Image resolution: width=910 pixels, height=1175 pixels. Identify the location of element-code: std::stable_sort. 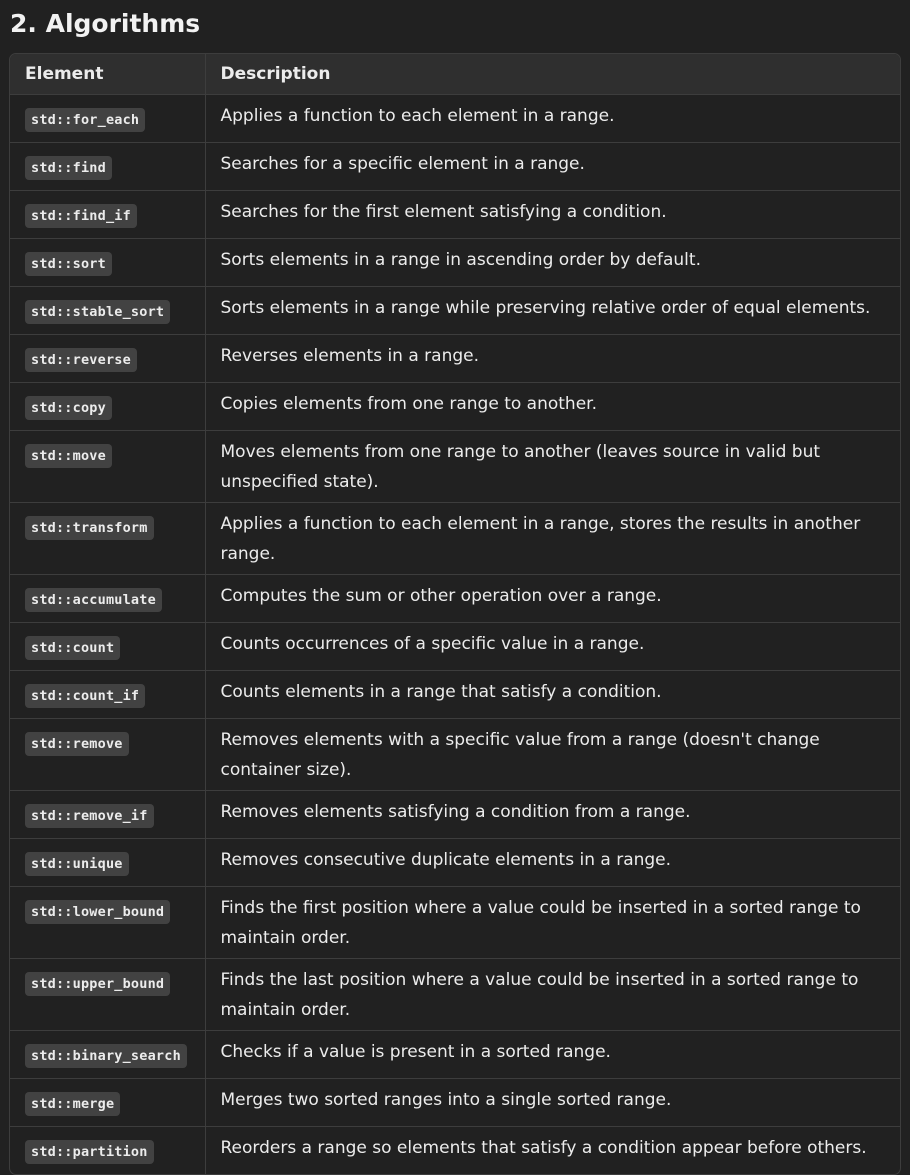
(98, 312).